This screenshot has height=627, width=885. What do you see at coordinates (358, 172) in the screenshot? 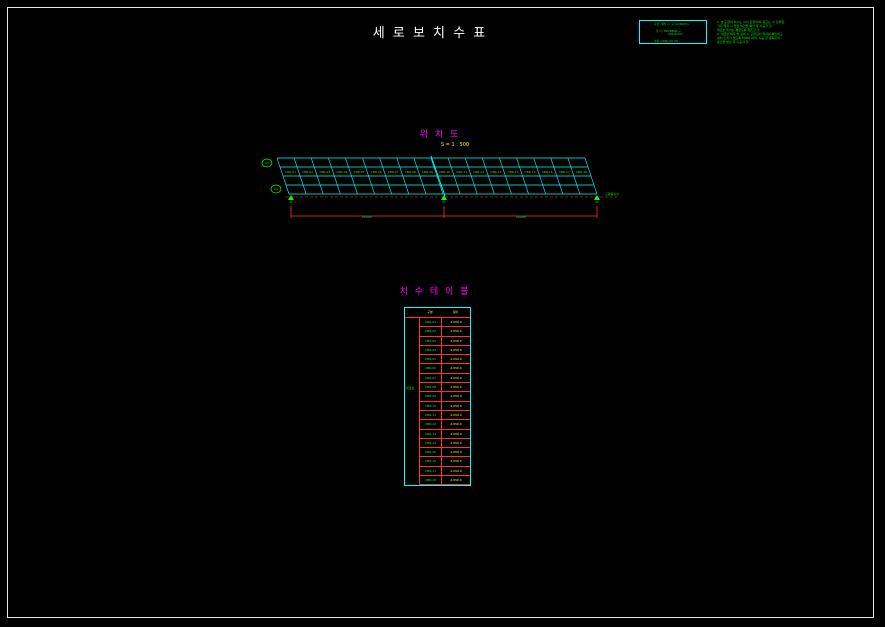
I see `bay-label: CBR-05` at bounding box center [358, 172].